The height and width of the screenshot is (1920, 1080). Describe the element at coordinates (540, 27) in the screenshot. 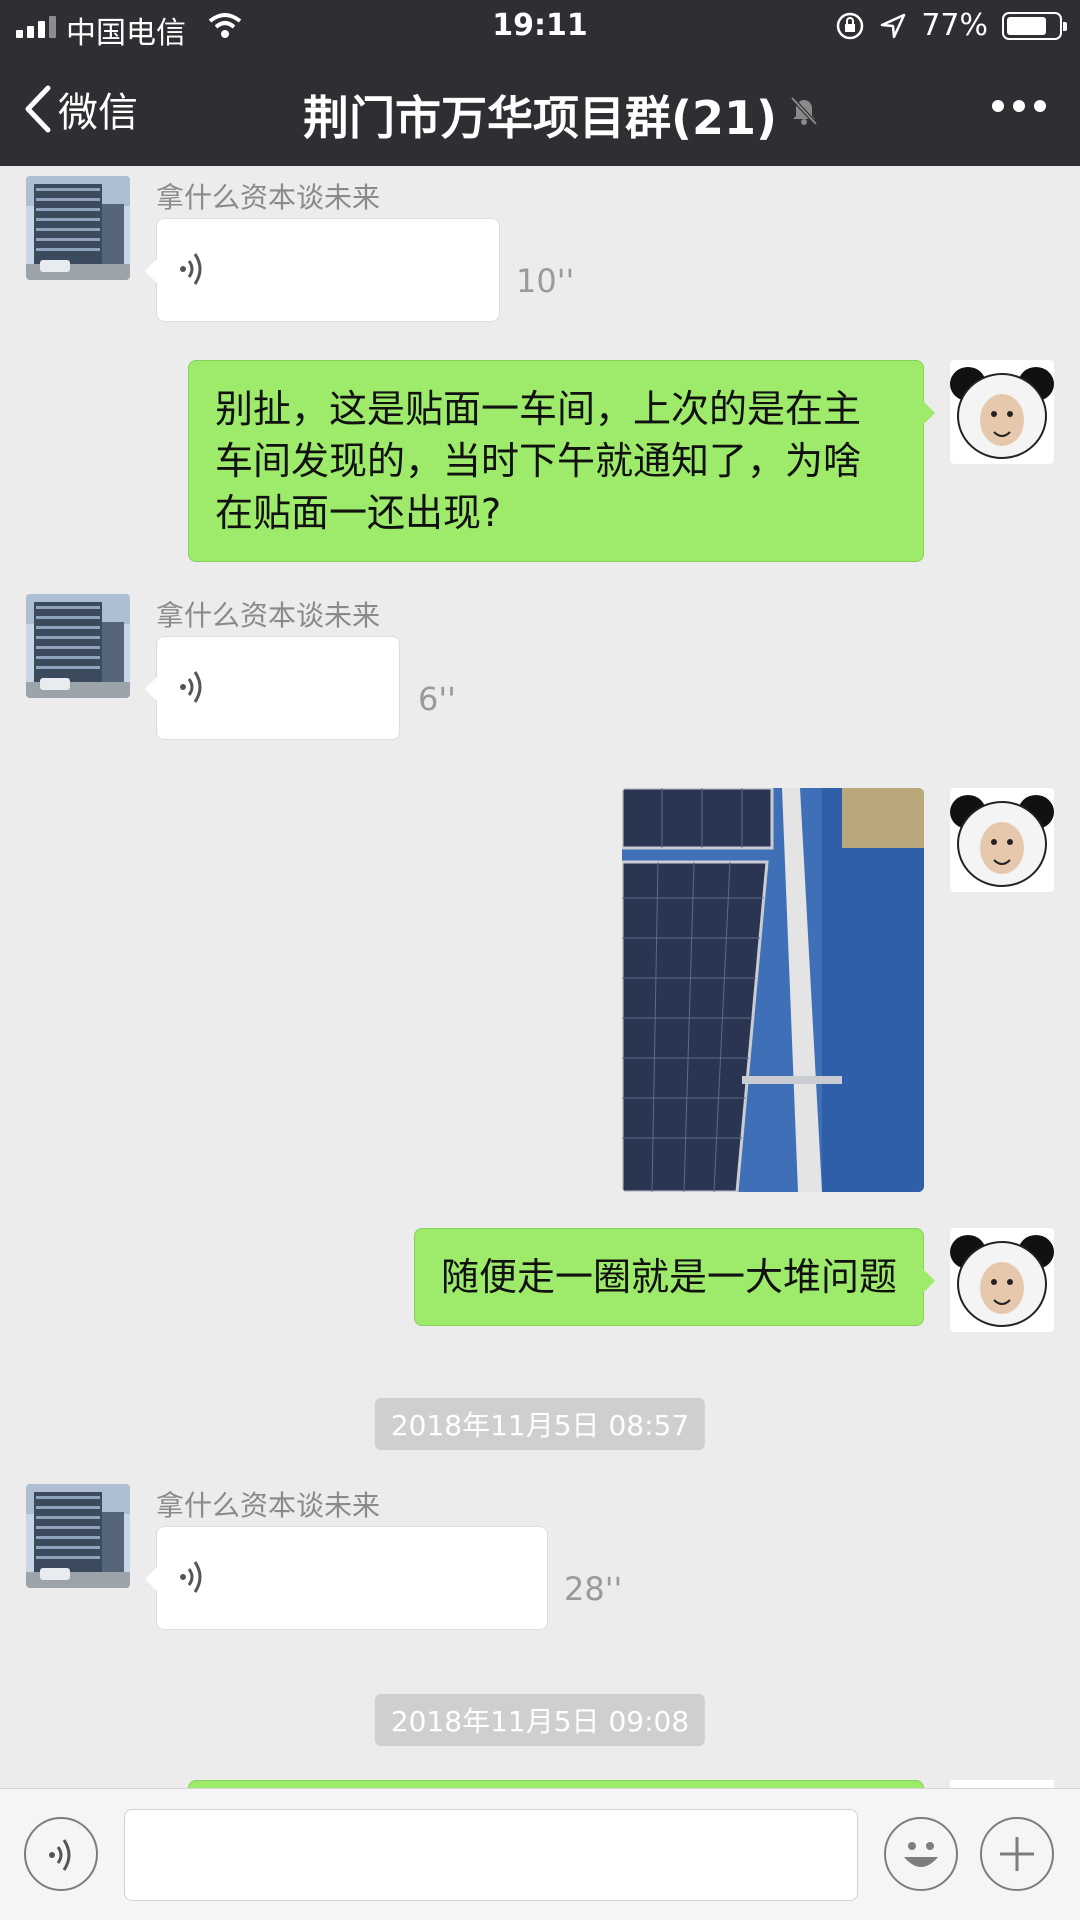

I see `status-bar: 中国电信 19:11 77%` at that location.